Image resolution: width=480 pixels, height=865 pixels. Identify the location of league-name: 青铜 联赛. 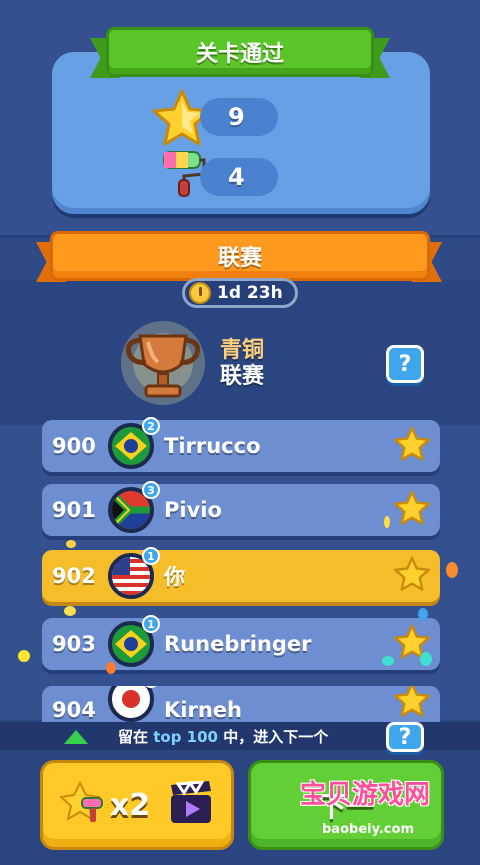
(242, 364).